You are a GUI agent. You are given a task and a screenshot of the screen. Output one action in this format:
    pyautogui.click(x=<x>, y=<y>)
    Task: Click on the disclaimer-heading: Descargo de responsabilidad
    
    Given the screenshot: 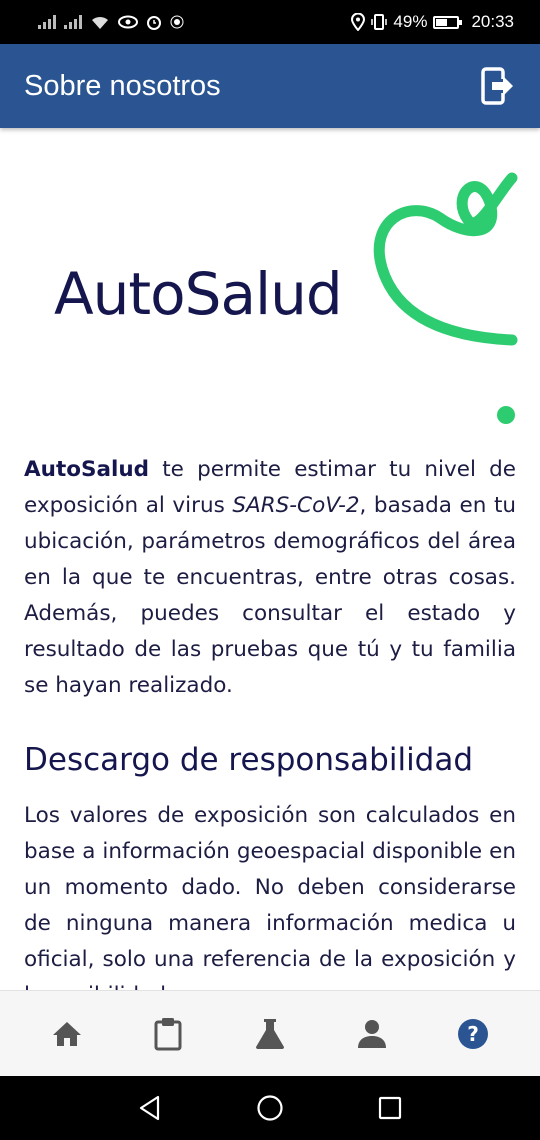 What is the action you would take?
    pyautogui.click(x=249, y=760)
    